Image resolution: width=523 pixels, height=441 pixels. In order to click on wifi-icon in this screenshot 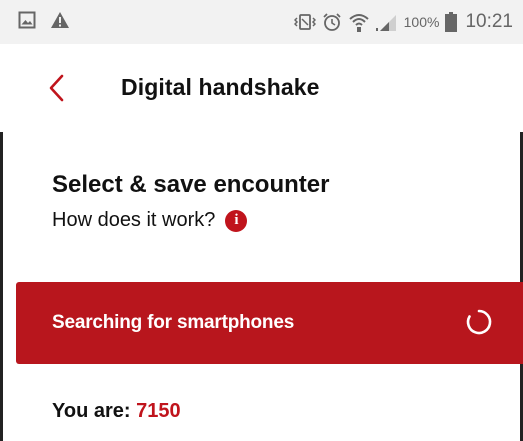, I will do `click(359, 22)`.